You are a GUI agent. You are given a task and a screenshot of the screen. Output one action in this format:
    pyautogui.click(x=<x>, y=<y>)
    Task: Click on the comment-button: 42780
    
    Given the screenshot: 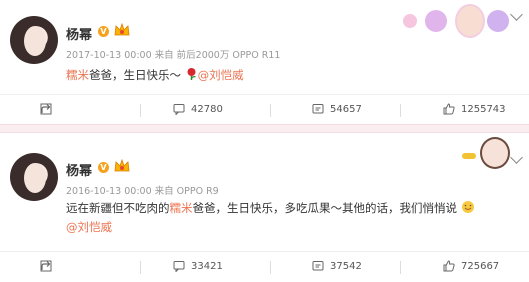 What is the action you would take?
    pyautogui.click(x=198, y=109)
    